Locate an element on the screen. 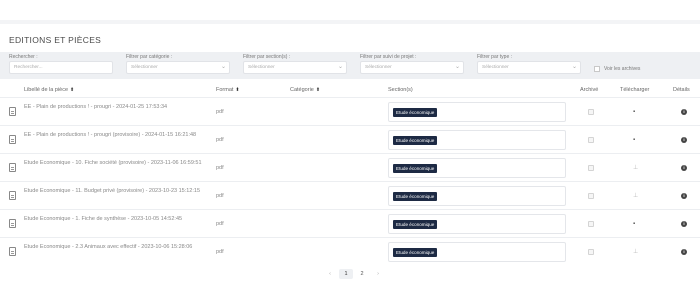 This screenshot has height=293, width=700. column-header-telecharger: Télécharger is located at coordinates (635, 90).